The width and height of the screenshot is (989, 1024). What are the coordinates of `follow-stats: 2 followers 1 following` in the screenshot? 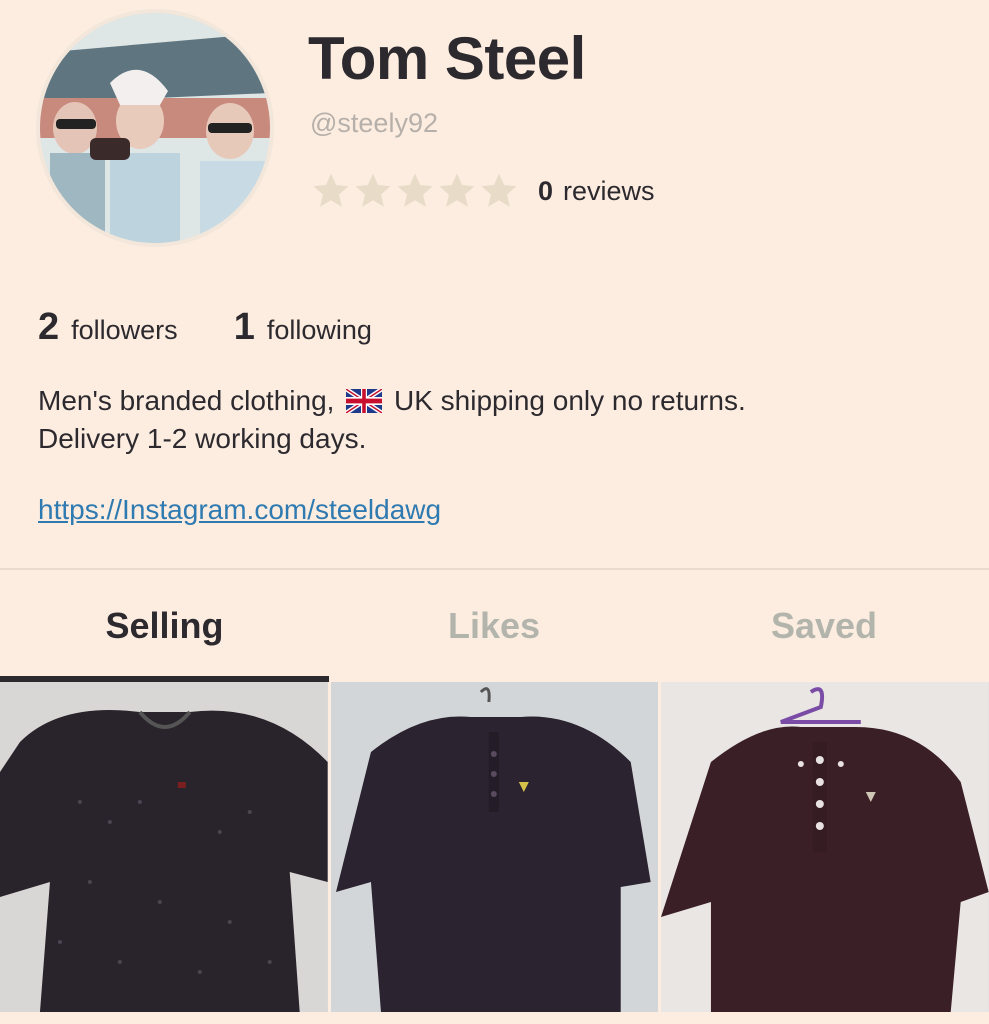 It's located at (233, 327).